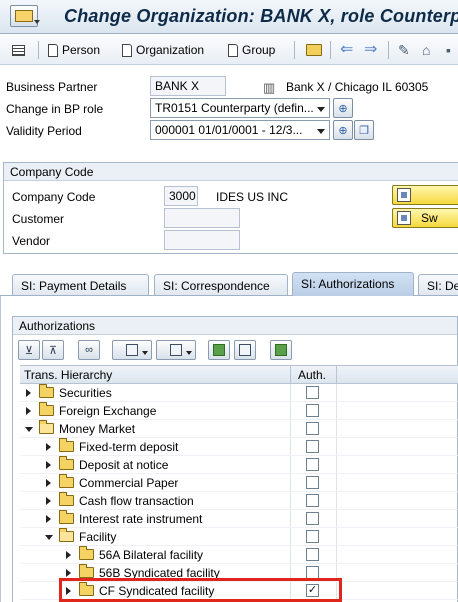 The width and height of the screenshot is (458, 602). What do you see at coordinates (316, 50) in the screenshot?
I see `open-button` at bounding box center [316, 50].